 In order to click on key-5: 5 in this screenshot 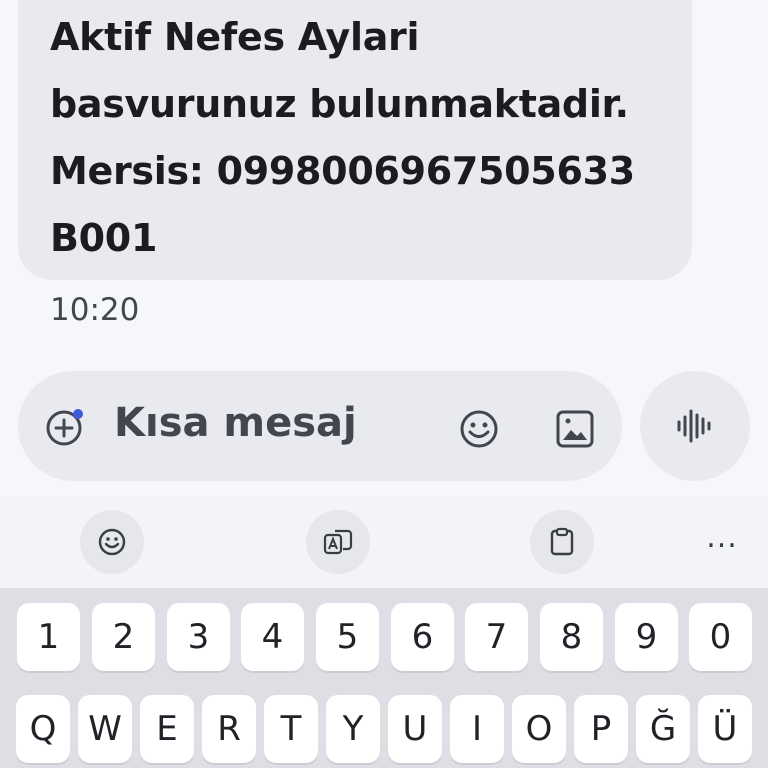, I will do `click(347, 637)`.